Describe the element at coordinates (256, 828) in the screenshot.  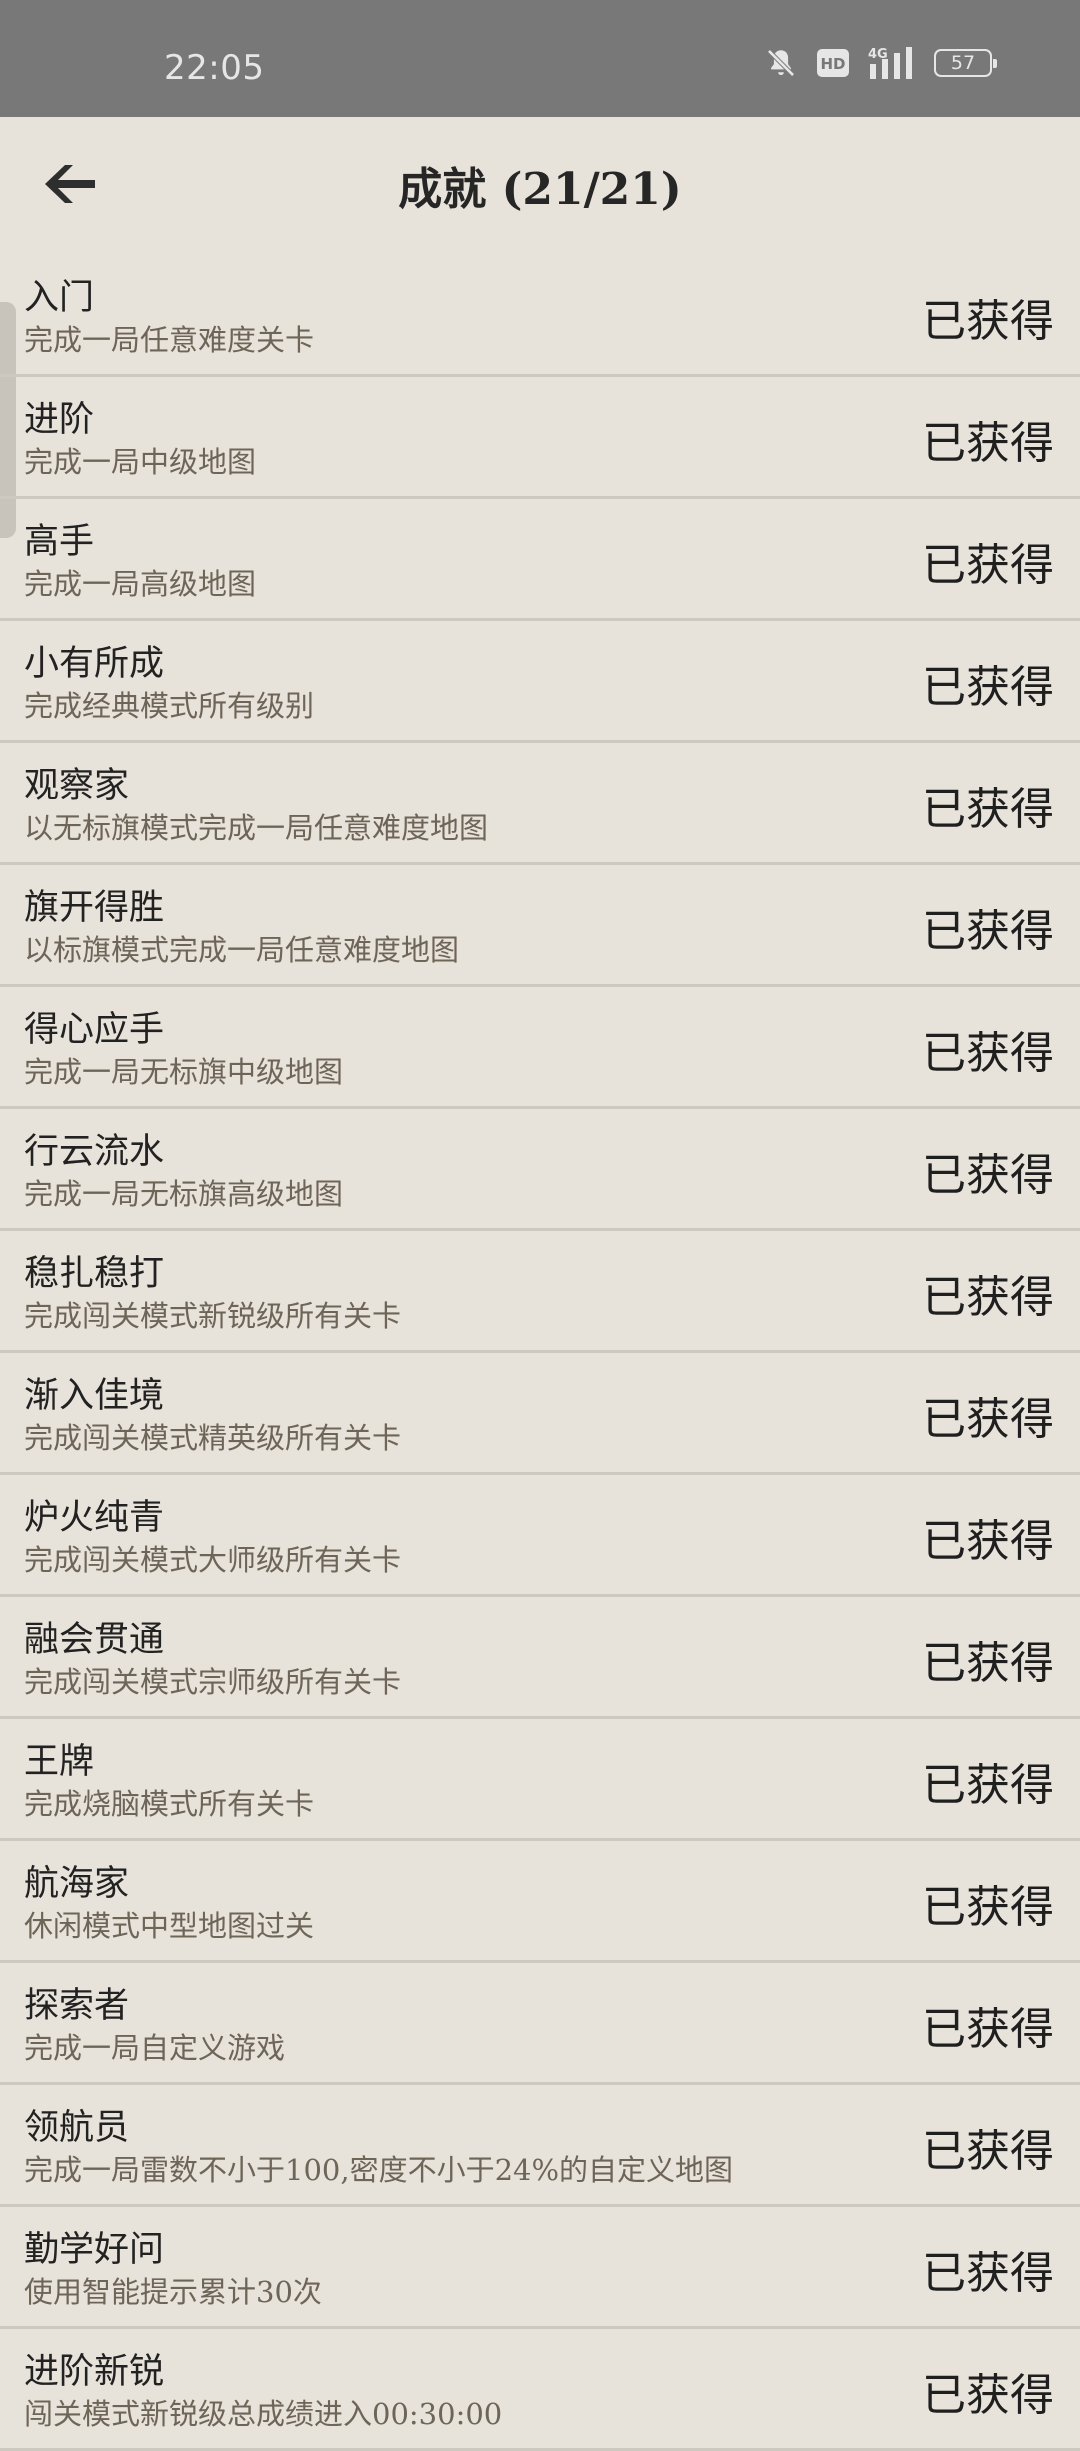
I see `achievement-desc: 以无标旗模式完成一局任意难度地图` at that location.